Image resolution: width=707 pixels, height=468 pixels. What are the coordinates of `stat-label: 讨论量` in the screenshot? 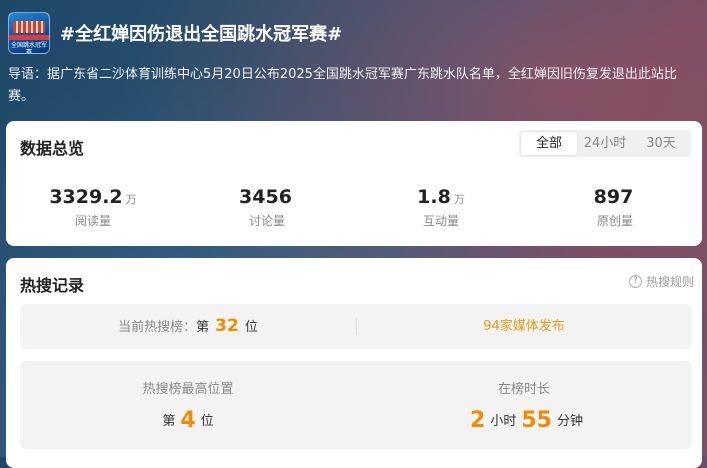 It's located at (266, 221).